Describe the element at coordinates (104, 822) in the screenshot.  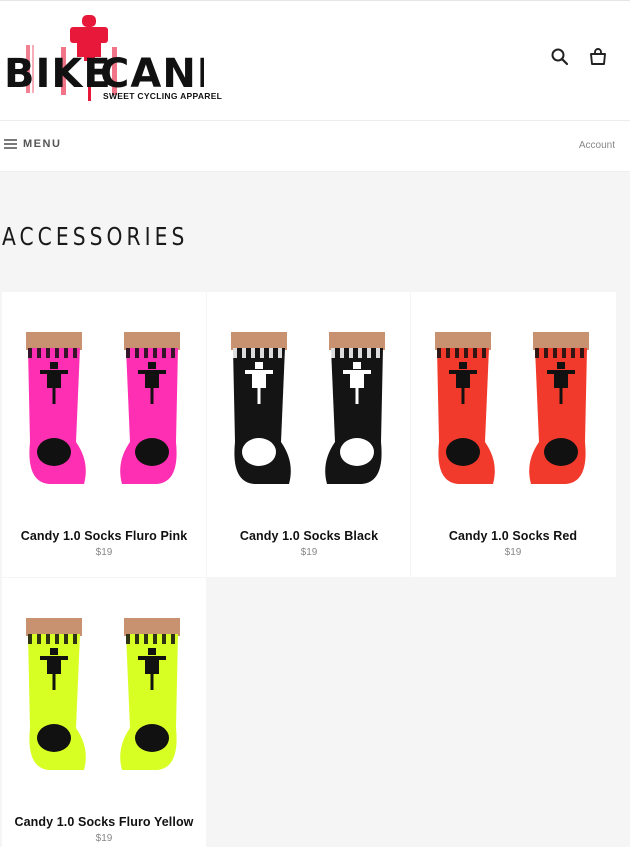
I see `product-title: Candy 1.0 Socks Fluro Yellow` at that location.